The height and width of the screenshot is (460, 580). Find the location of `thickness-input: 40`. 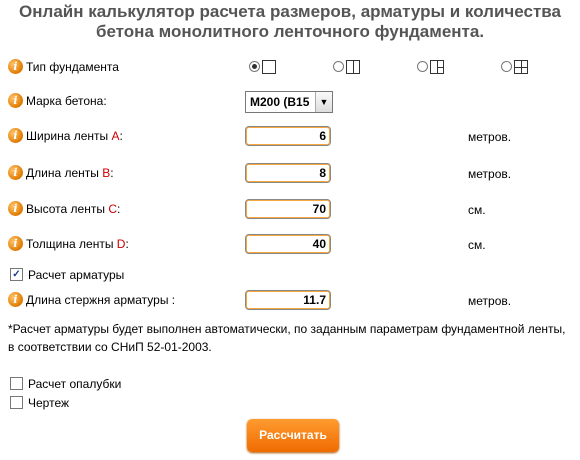

thickness-input: 40 is located at coordinates (288, 244).